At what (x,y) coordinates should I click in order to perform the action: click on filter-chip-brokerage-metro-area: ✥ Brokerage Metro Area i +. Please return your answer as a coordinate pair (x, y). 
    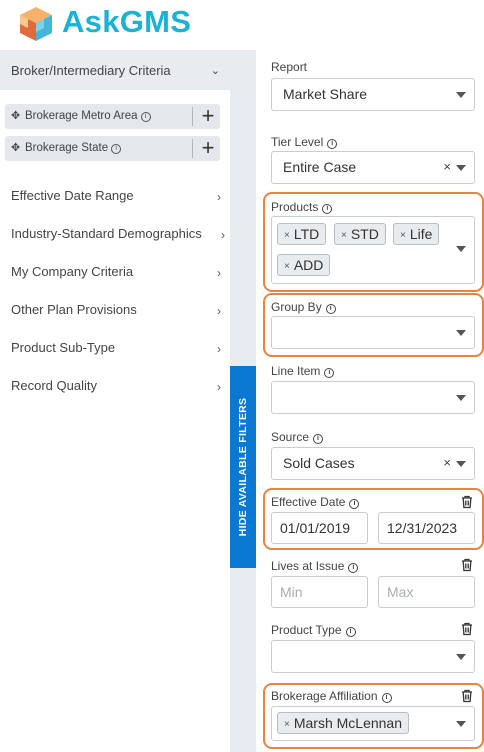
    Looking at the image, I should click on (112, 116).